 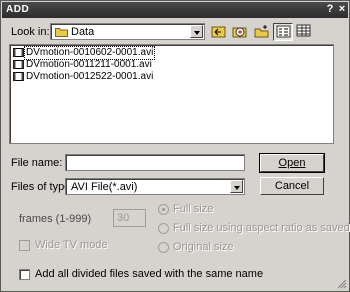 I want to click on look-in-label: Look in:, so click(x=30, y=32).